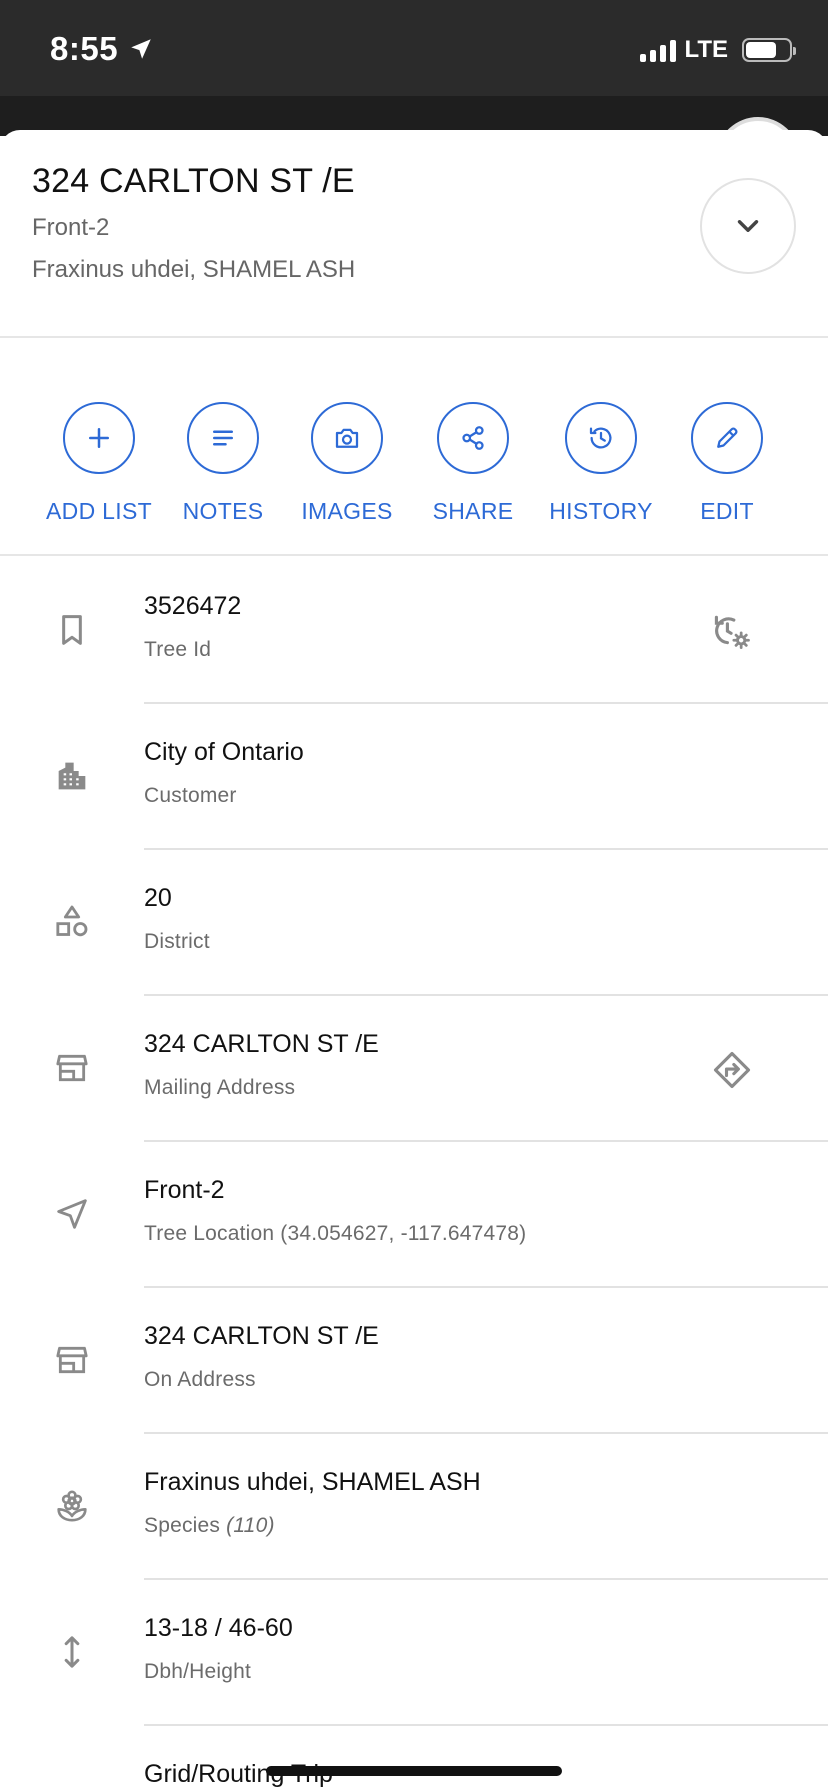  Describe the element at coordinates (84, 48) in the screenshot. I see `status-time-text: 8:55` at that location.